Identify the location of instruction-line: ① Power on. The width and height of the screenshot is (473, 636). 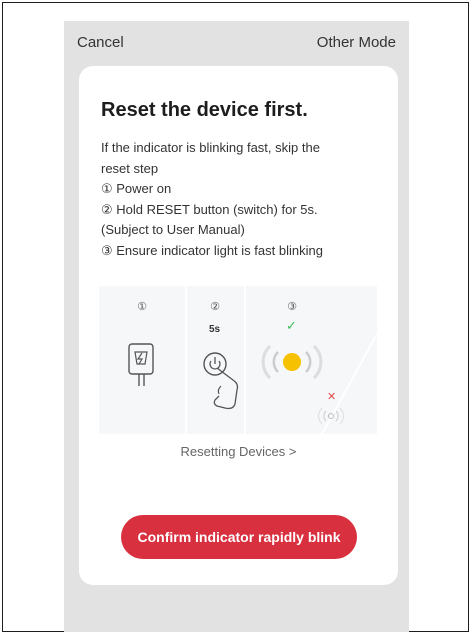
(136, 188).